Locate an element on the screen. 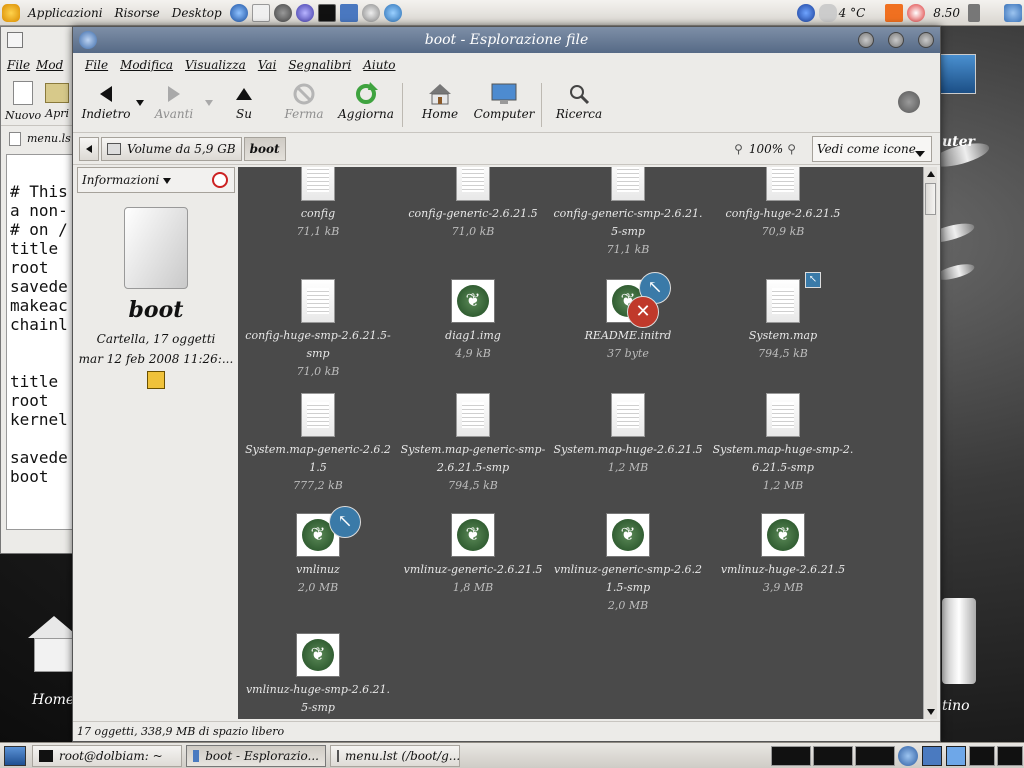 The width and height of the screenshot is (1024, 768). file-item: ❦ vmlinuz-generic-2.6.21.5 1,8 MB is located at coordinates (473, 555).